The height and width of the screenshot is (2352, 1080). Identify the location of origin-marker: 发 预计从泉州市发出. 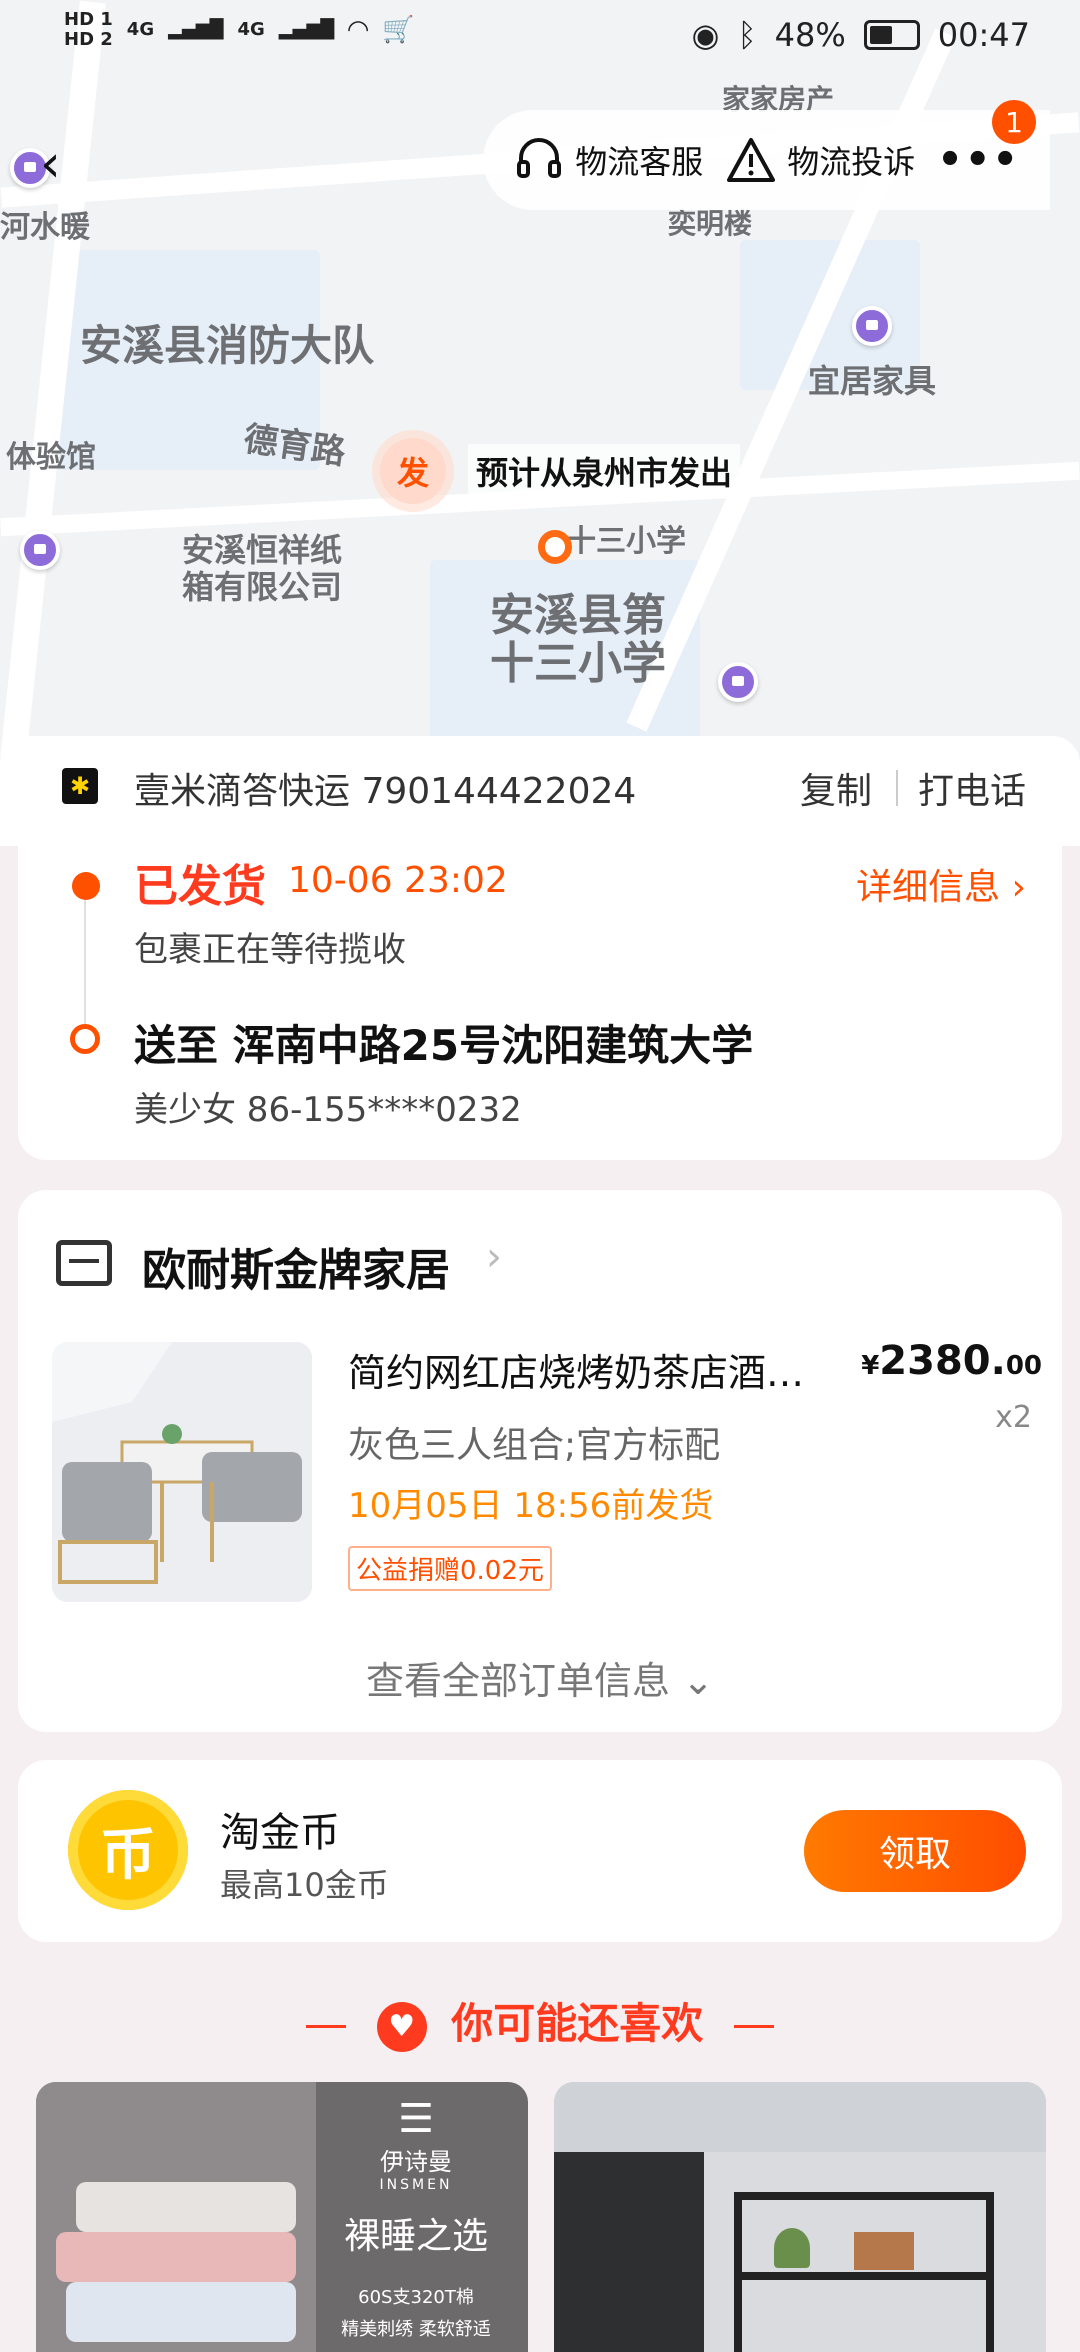
(560, 471).